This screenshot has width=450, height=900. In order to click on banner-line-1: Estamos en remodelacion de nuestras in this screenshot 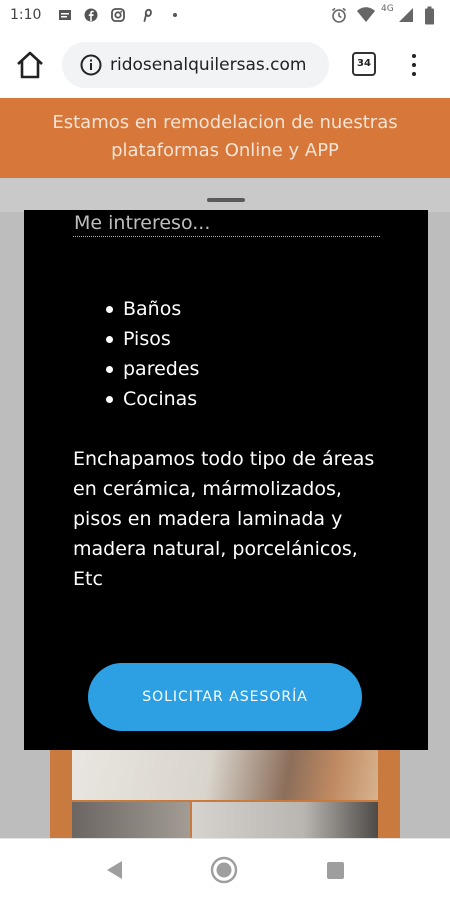, I will do `click(225, 122)`.